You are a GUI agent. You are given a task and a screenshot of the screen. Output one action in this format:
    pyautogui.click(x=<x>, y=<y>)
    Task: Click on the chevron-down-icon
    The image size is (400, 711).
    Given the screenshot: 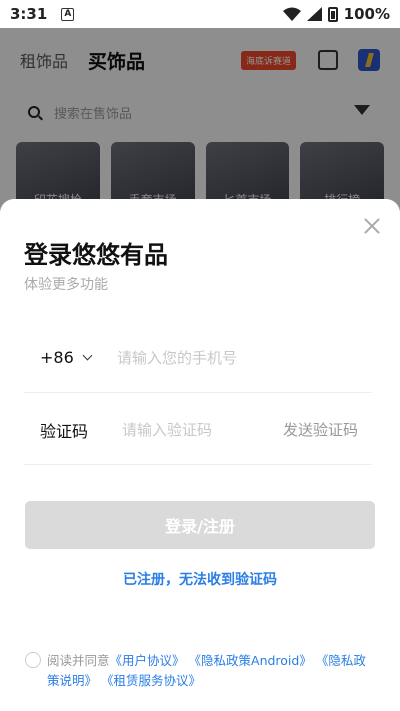 What is the action you would take?
    pyautogui.click(x=87, y=355)
    